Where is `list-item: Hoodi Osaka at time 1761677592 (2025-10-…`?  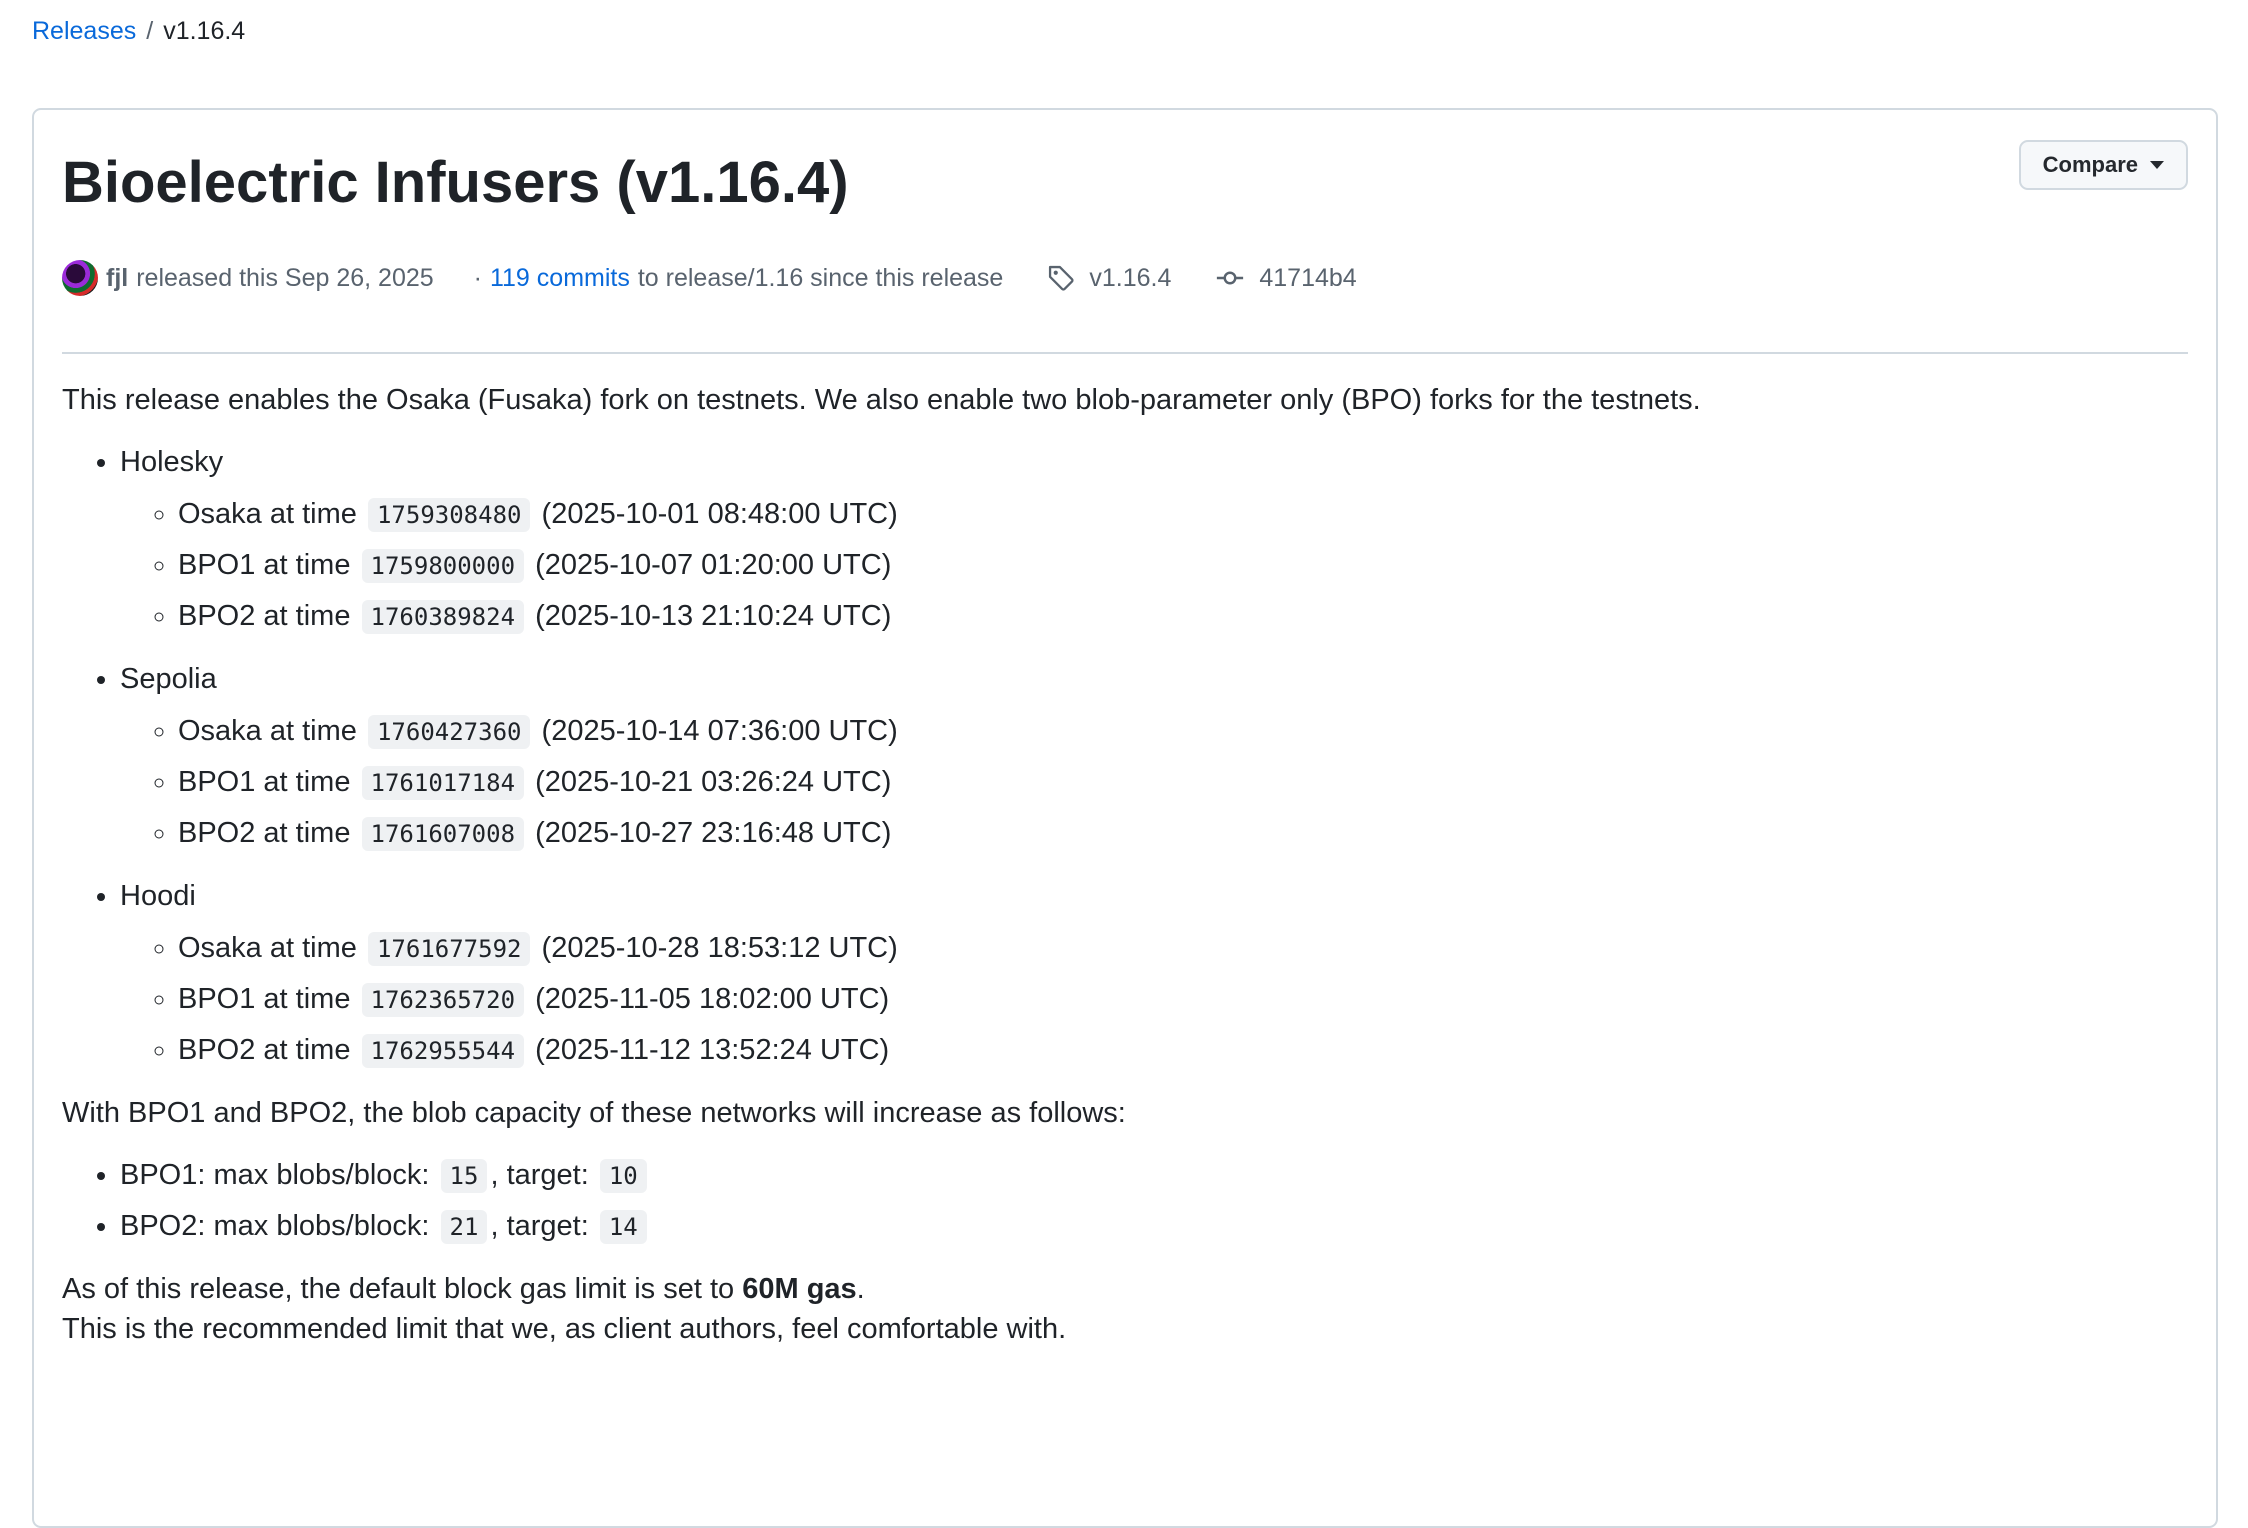 list-item: Hoodi Osaka at time 1761677592 (2025-10-… is located at coordinates (1154, 973).